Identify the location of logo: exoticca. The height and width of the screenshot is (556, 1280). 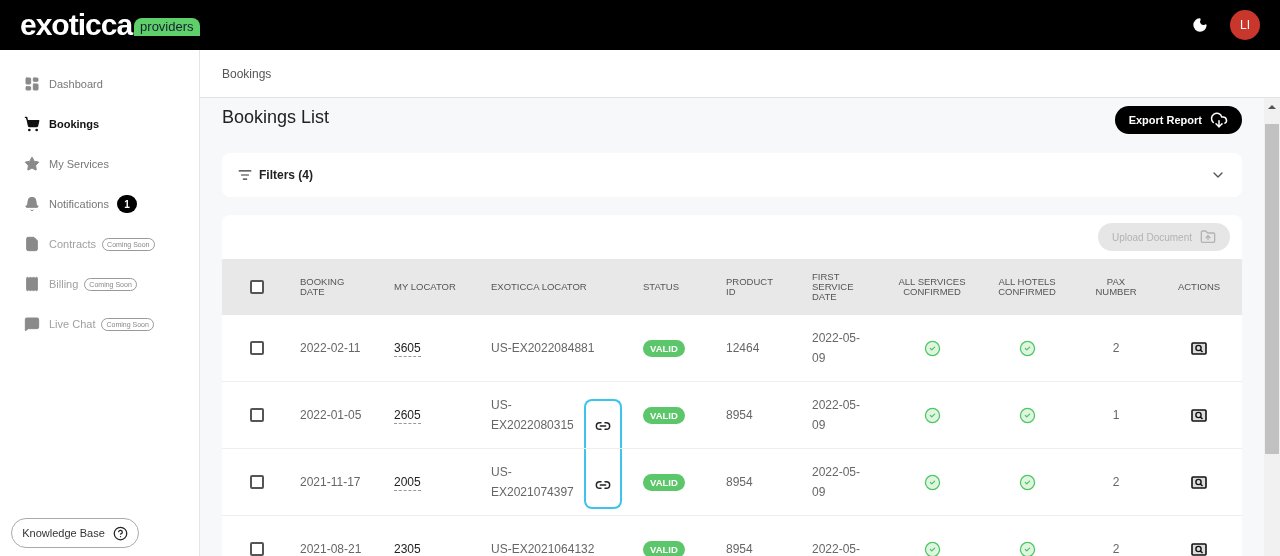
(76, 25).